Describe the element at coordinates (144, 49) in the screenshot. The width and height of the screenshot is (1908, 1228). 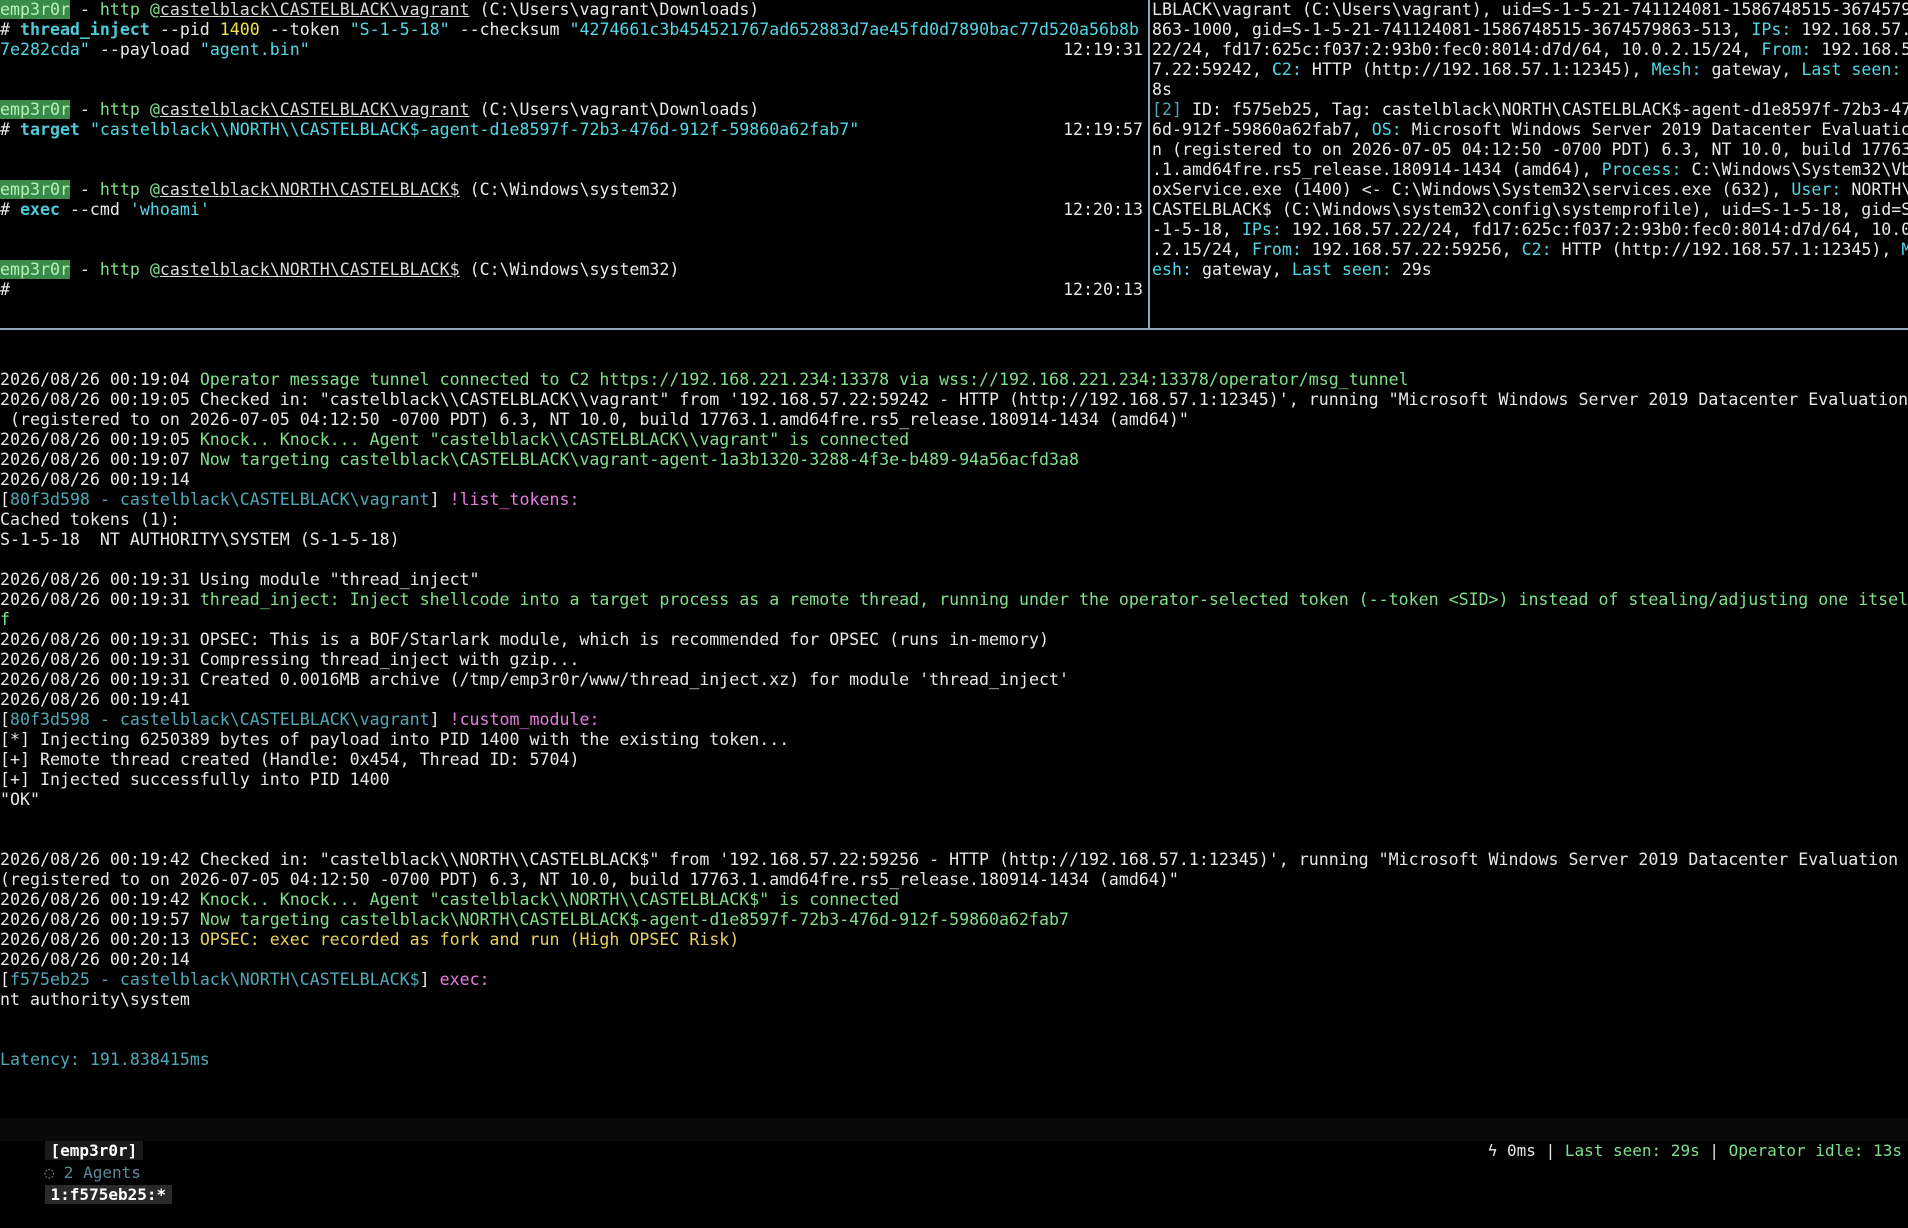
I see `text-segment: --payload` at that location.